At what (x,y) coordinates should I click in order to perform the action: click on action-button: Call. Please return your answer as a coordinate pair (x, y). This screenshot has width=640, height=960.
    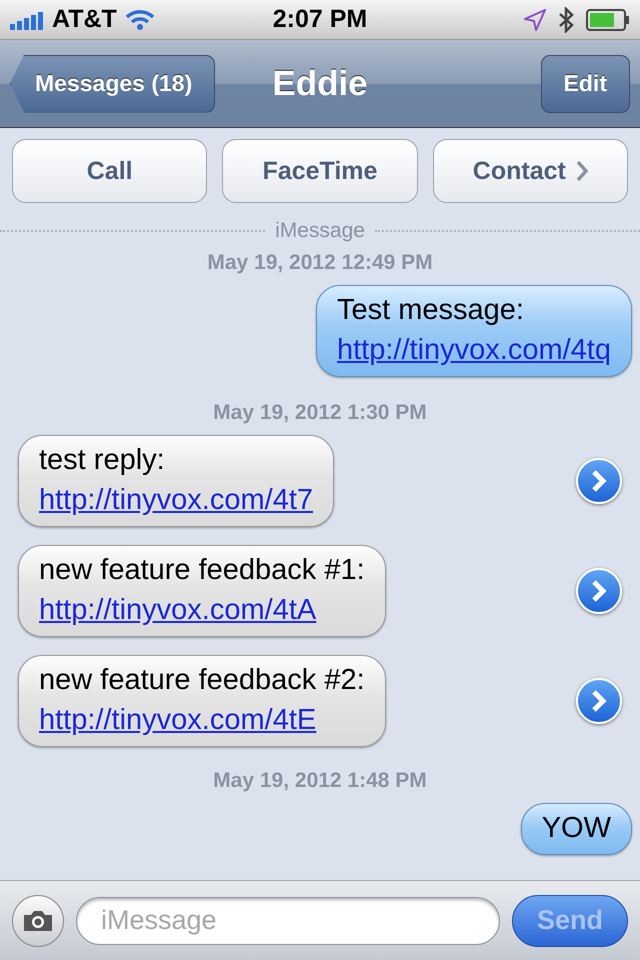
    Looking at the image, I should click on (110, 171).